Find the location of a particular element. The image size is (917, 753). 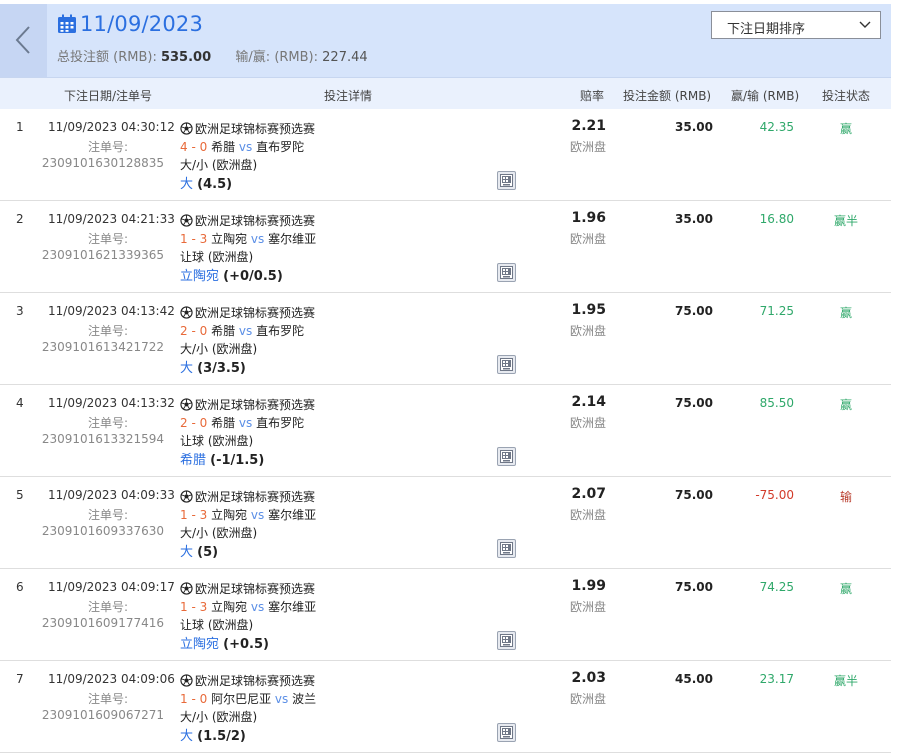

selection-name: 立陶宛 is located at coordinates (200, 276).